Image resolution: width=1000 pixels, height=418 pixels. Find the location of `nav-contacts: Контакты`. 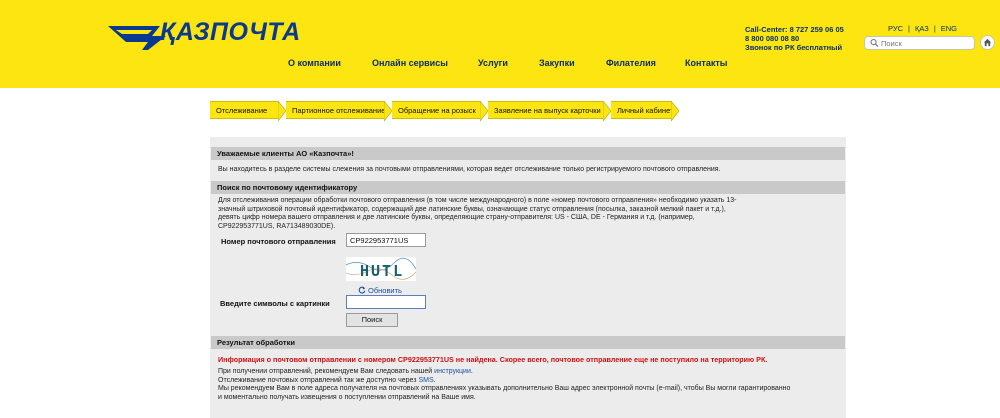

nav-contacts: Контакты is located at coordinates (706, 63).